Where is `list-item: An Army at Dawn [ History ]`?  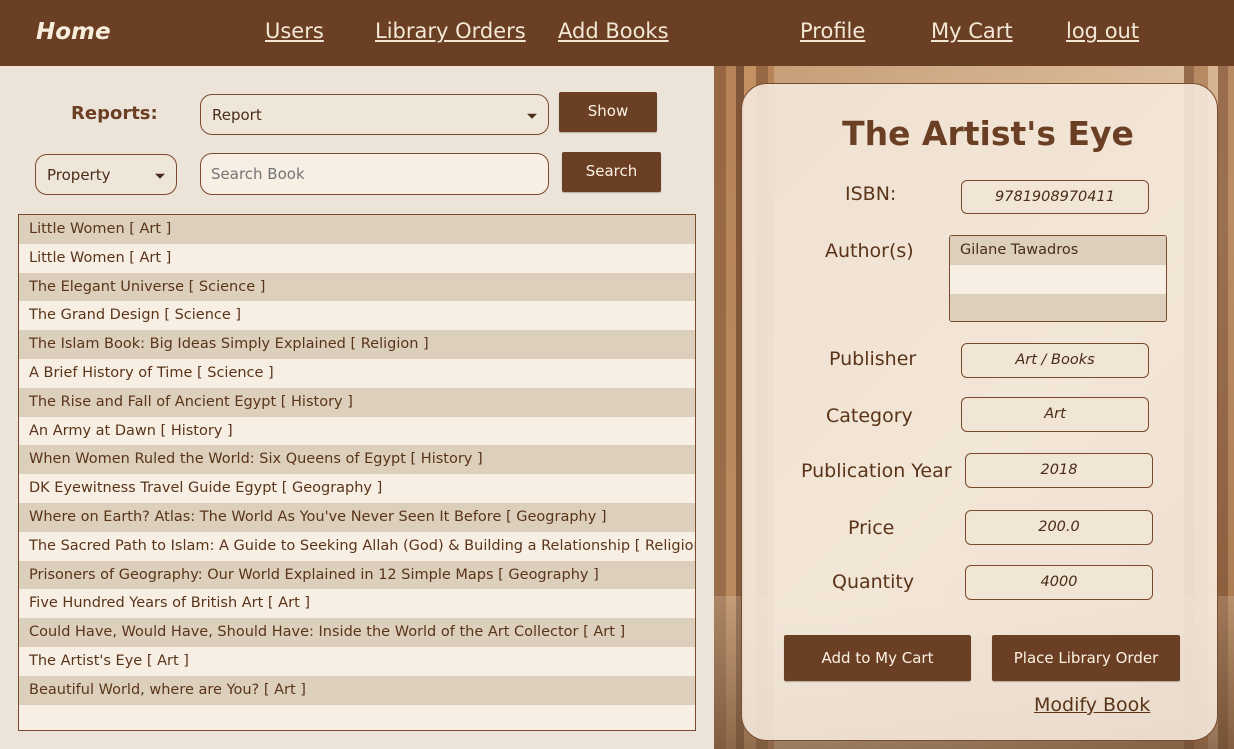
list-item: An Army at Dawn [ History ] is located at coordinates (357, 431).